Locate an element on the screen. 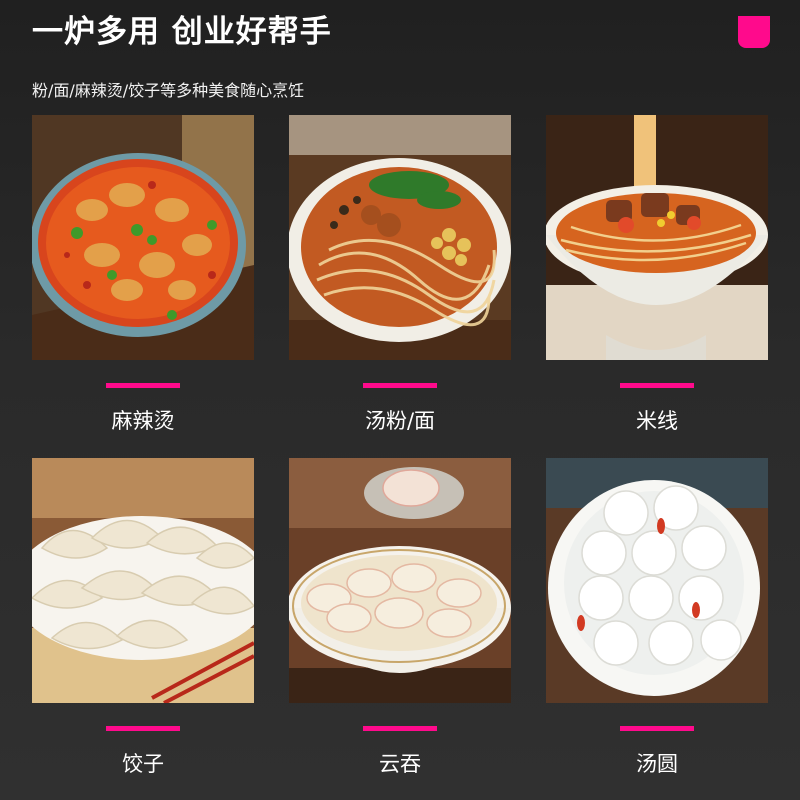 This screenshot has height=800, width=800. dish-label: 云吞 is located at coordinates (400, 764).